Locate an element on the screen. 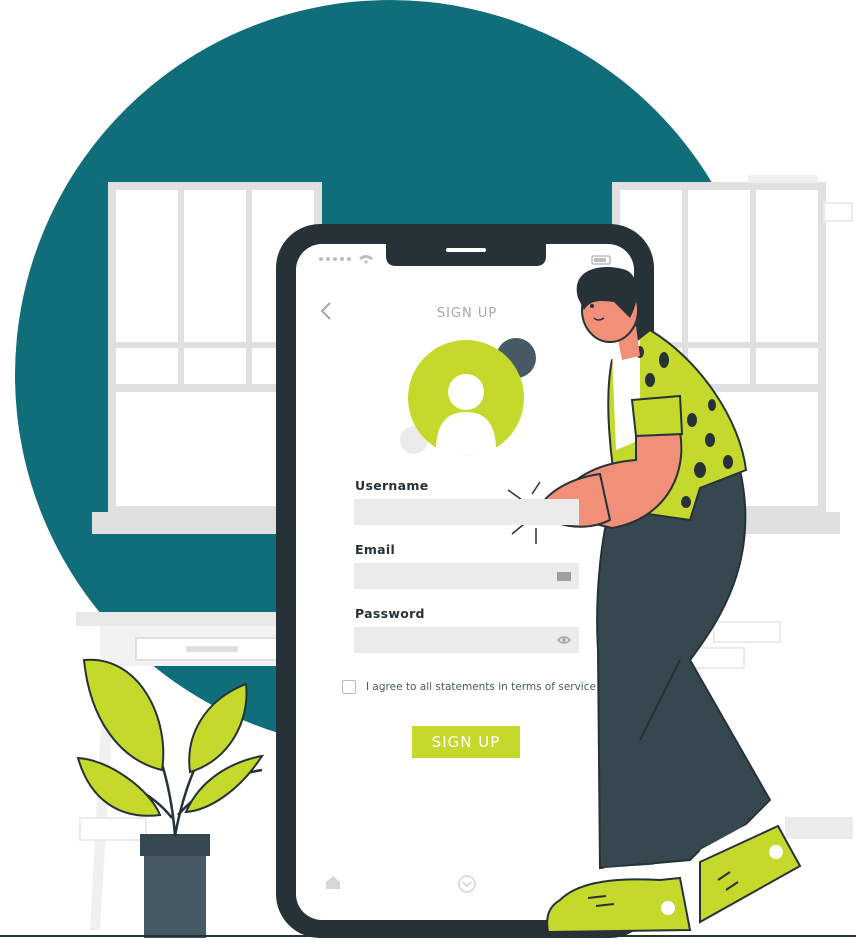  bottom-nav-middle is located at coordinates (467, 884).